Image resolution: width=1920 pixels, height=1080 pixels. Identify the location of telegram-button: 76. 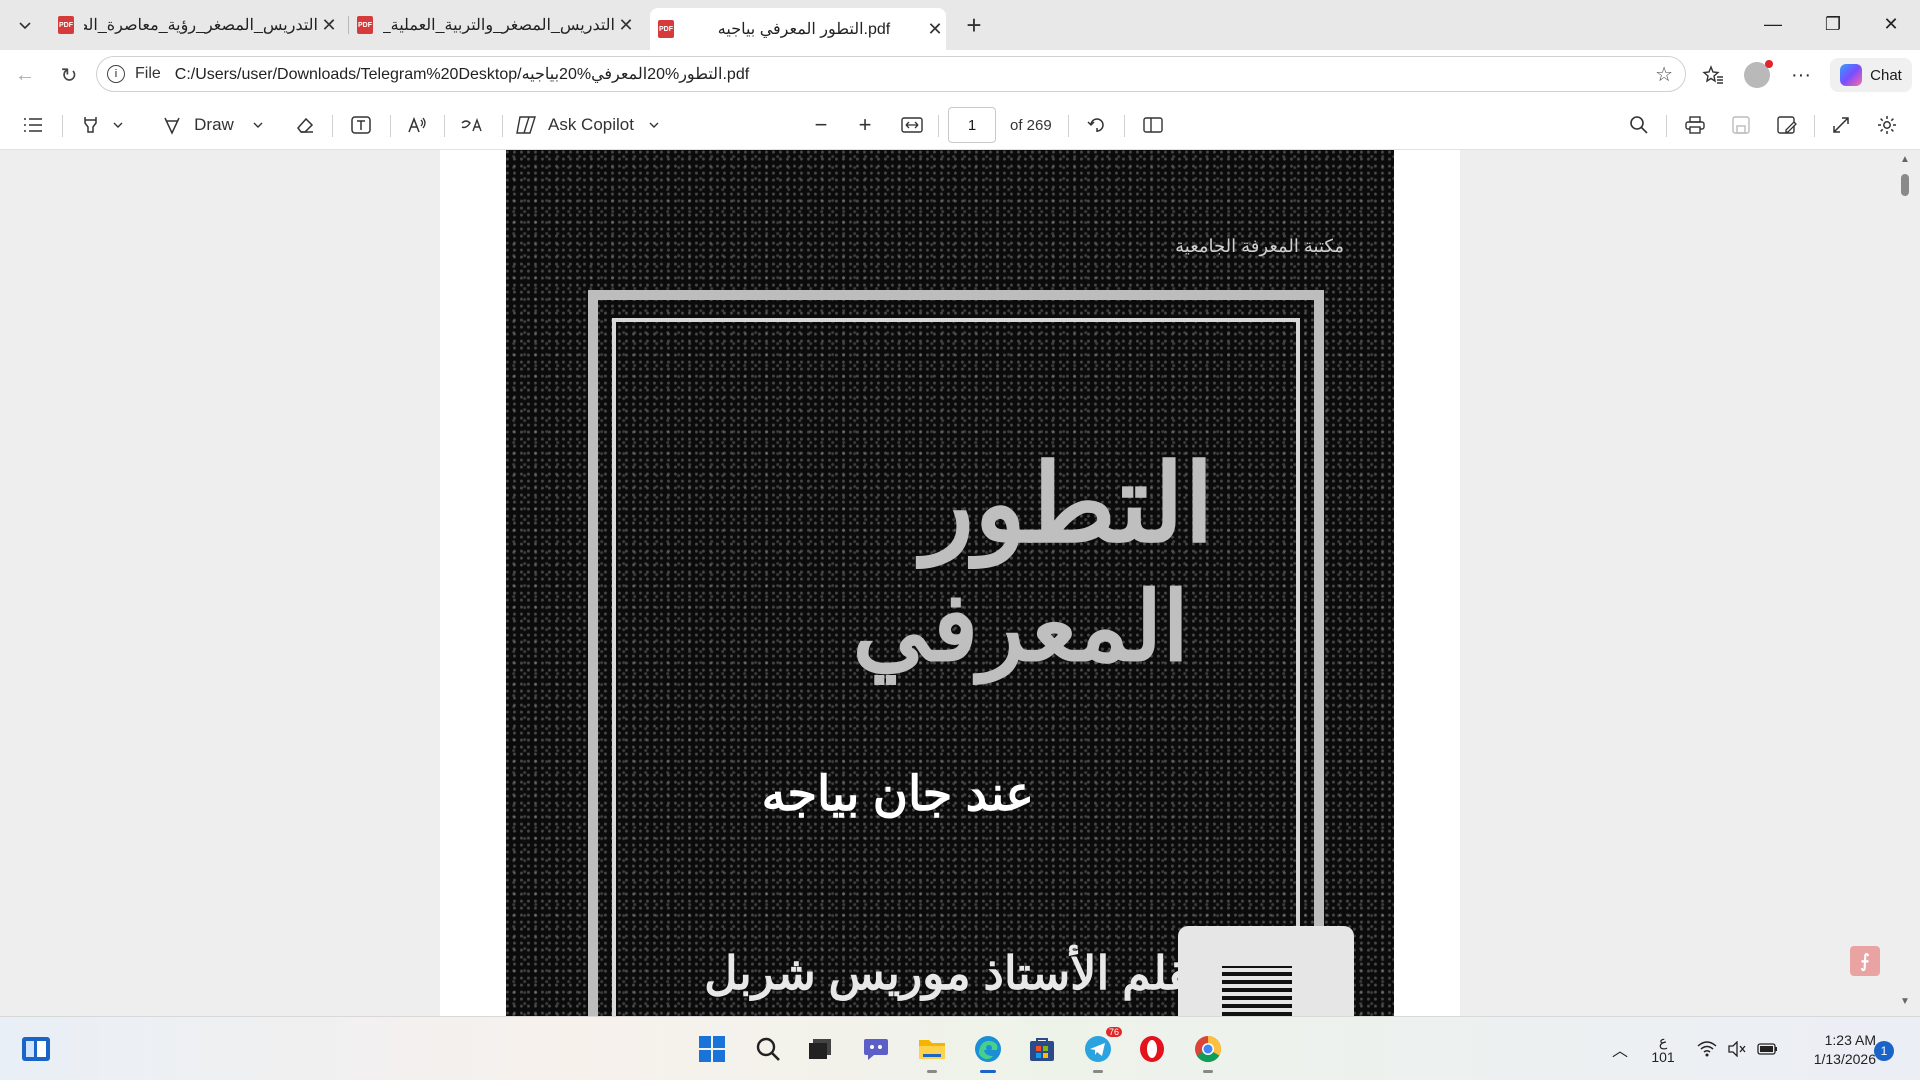
(1101, 1050).